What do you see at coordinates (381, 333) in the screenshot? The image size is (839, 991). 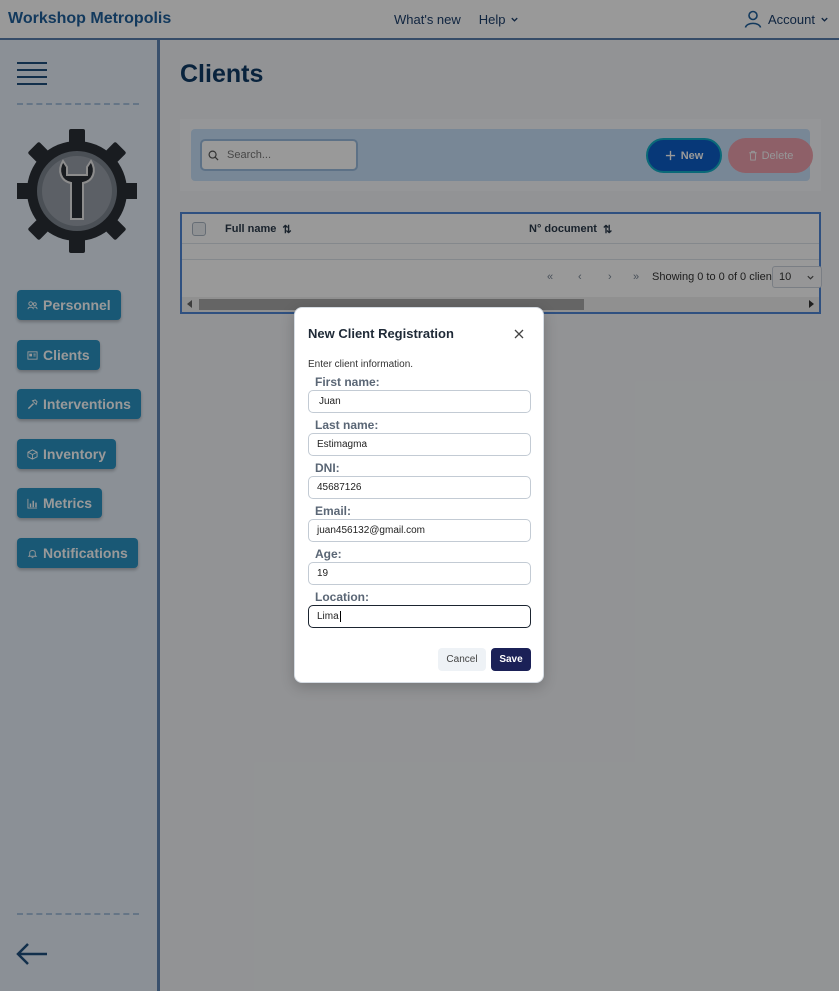 I see `dialog-title: New Client Registration` at bounding box center [381, 333].